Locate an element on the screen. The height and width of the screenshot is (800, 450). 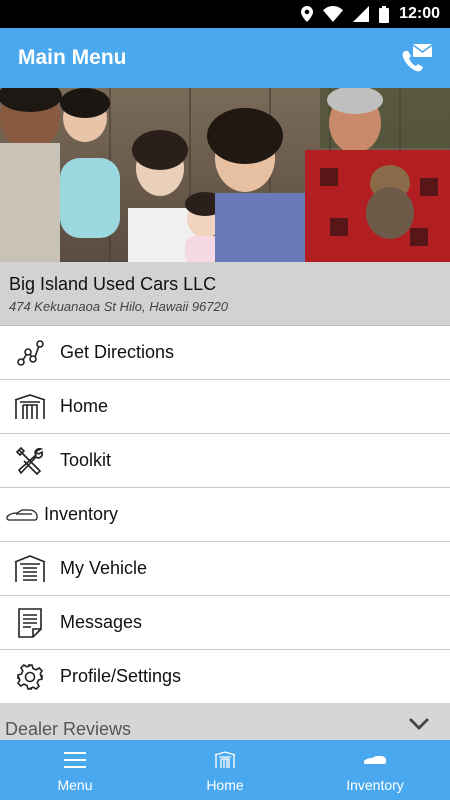
nav-tab-label: Inventory is located at coordinates (375, 785).